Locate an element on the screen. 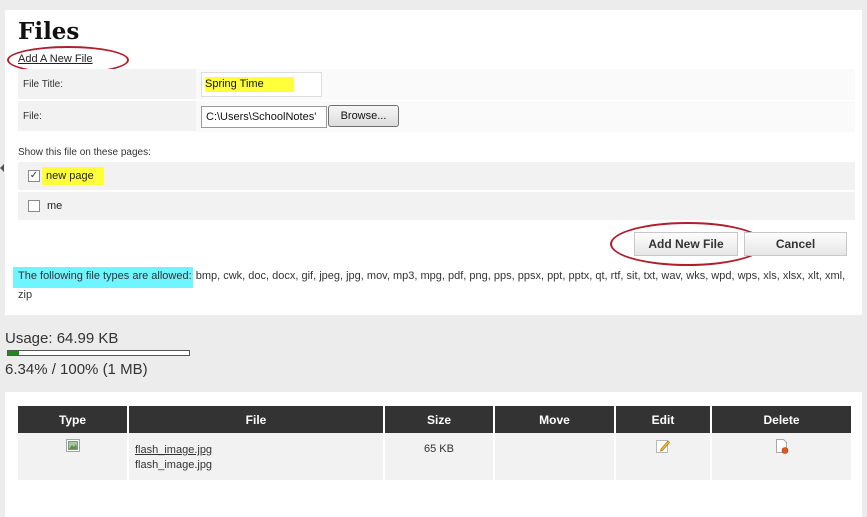 The height and width of the screenshot is (517, 867). column-header-delete: Delete is located at coordinates (780, 419).